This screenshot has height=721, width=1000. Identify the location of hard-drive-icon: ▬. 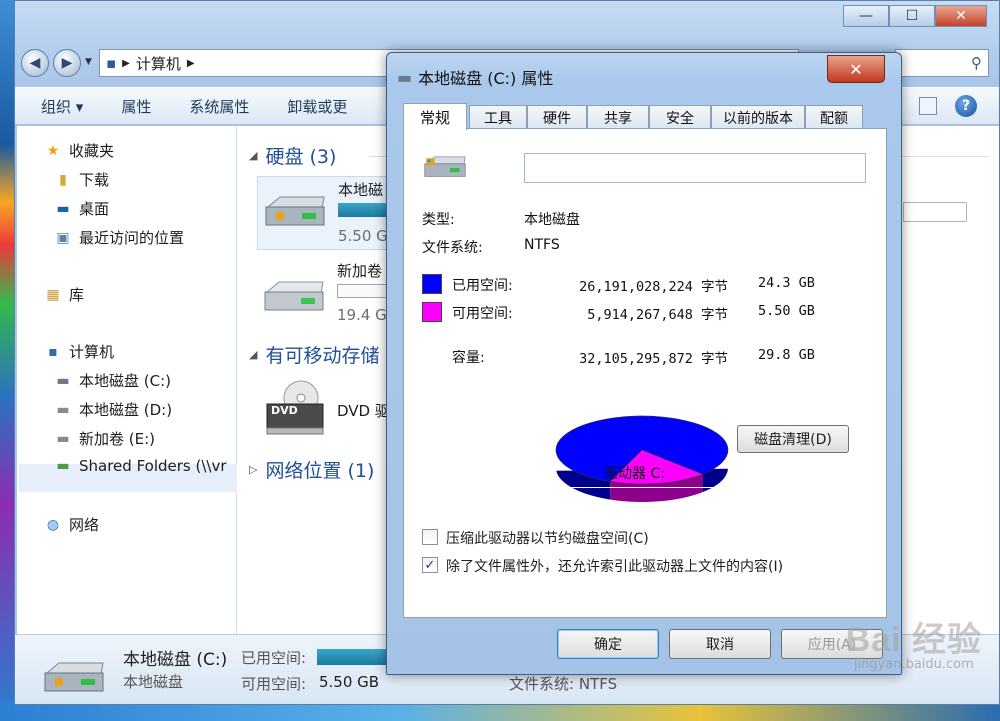
(63, 409).